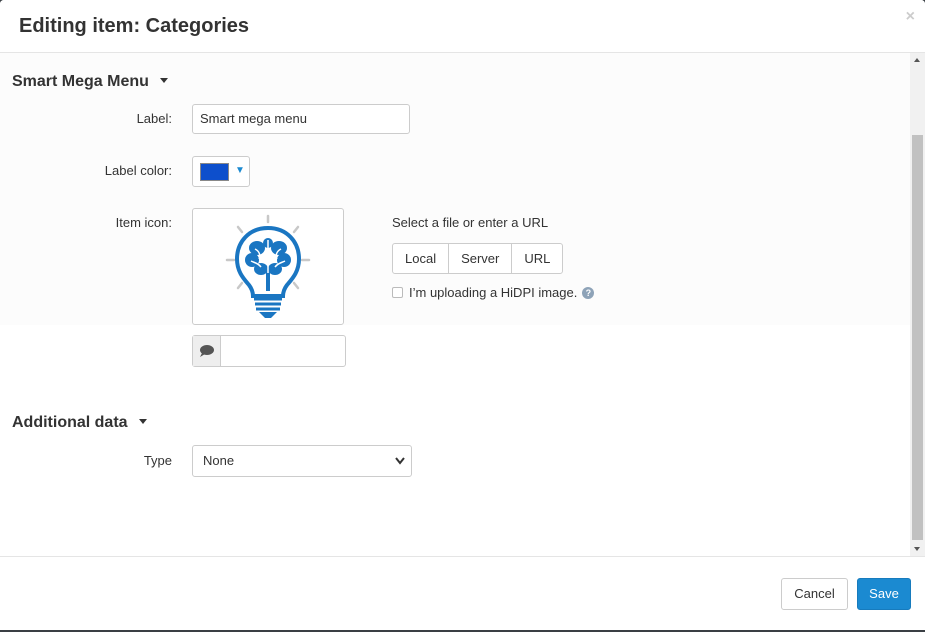  Describe the element at coordinates (462, 26) in the screenshot. I see `dialog-header: Editing item: Categories ×` at that location.